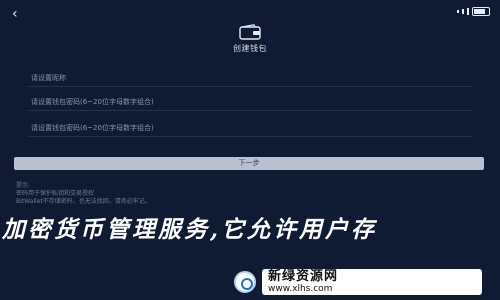 The height and width of the screenshot is (300, 500). I want to click on next-button: 下一步, so click(249, 163).